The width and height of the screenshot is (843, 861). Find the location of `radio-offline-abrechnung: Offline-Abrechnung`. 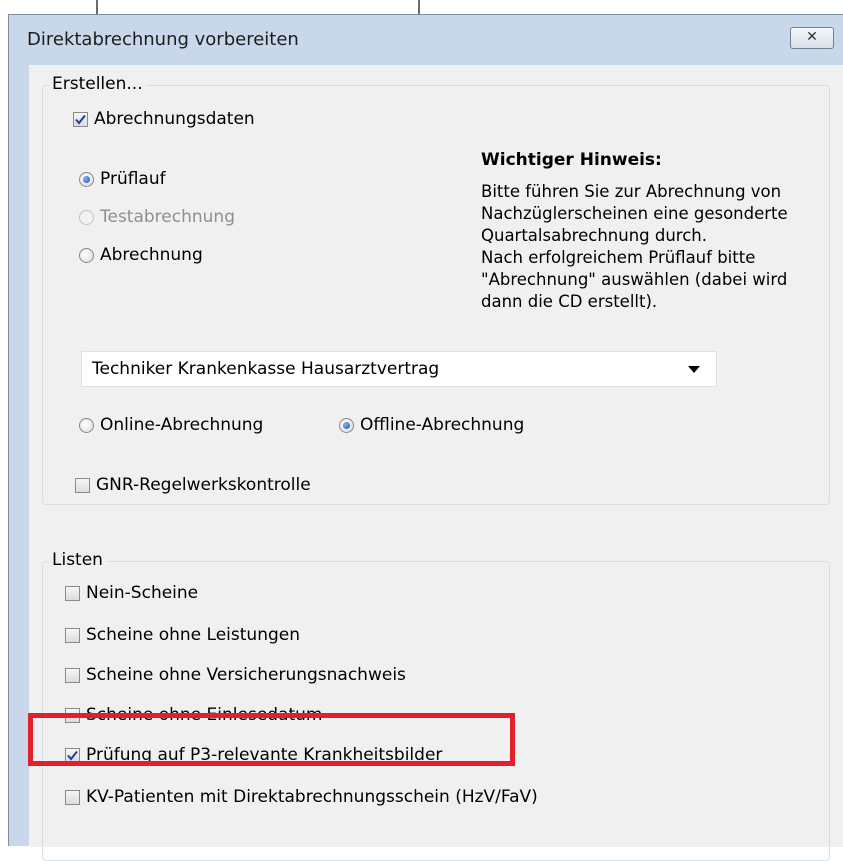

radio-offline-abrechnung: Offline-Abrechnung is located at coordinates (431, 425).